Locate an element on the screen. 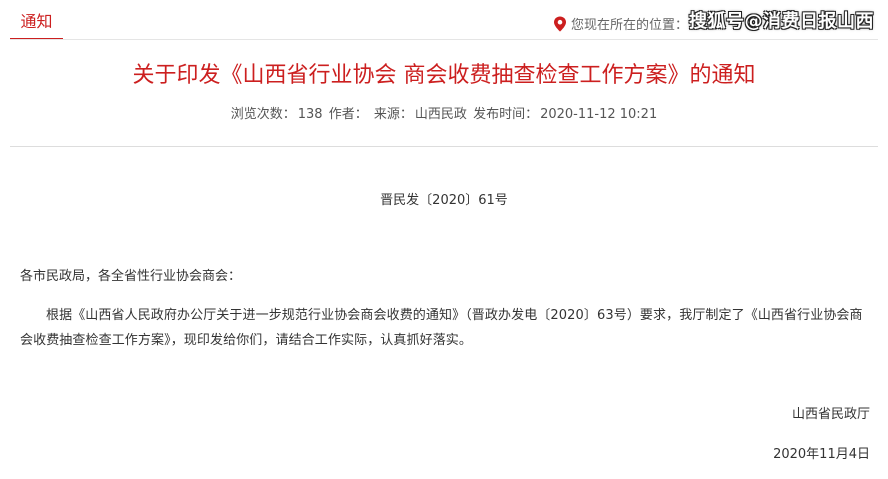 The width and height of the screenshot is (888, 479). salutation: 各市民政局，各全省性行业协会商会： is located at coordinates (131, 276).